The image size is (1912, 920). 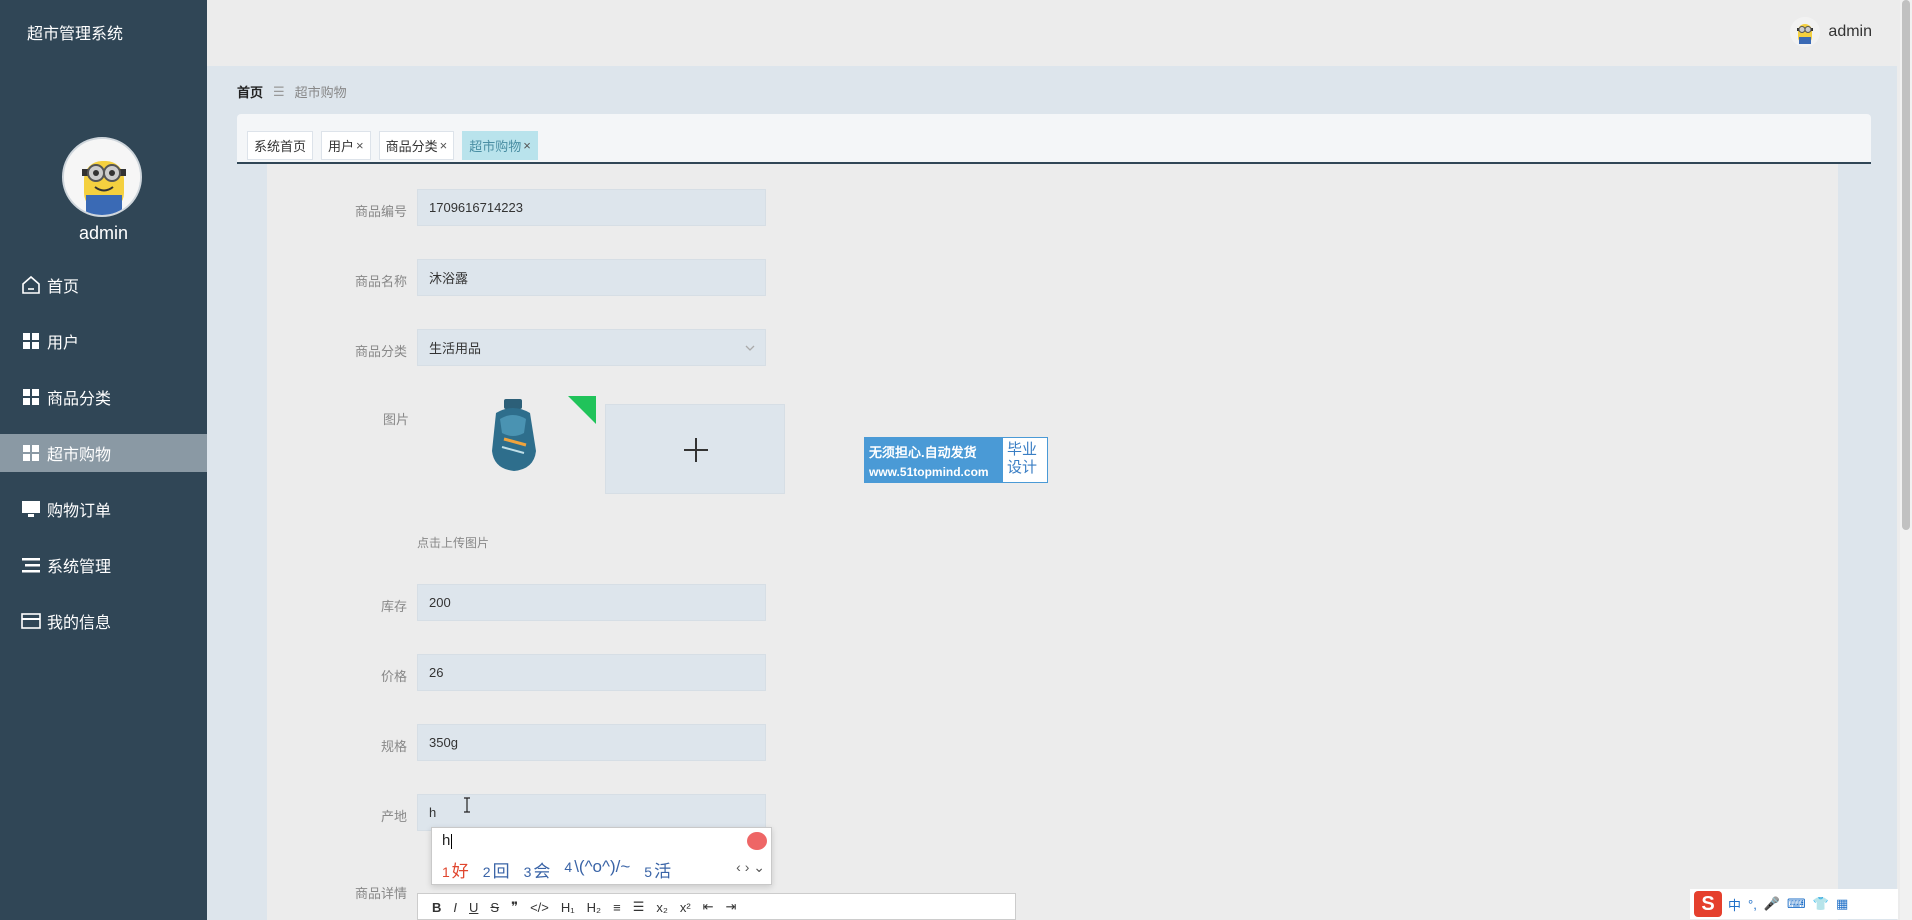 What do you see at coordinates (731, 907) in the screenshot?
I see `indent-button: ⇥` at bounding box center [731, 907].